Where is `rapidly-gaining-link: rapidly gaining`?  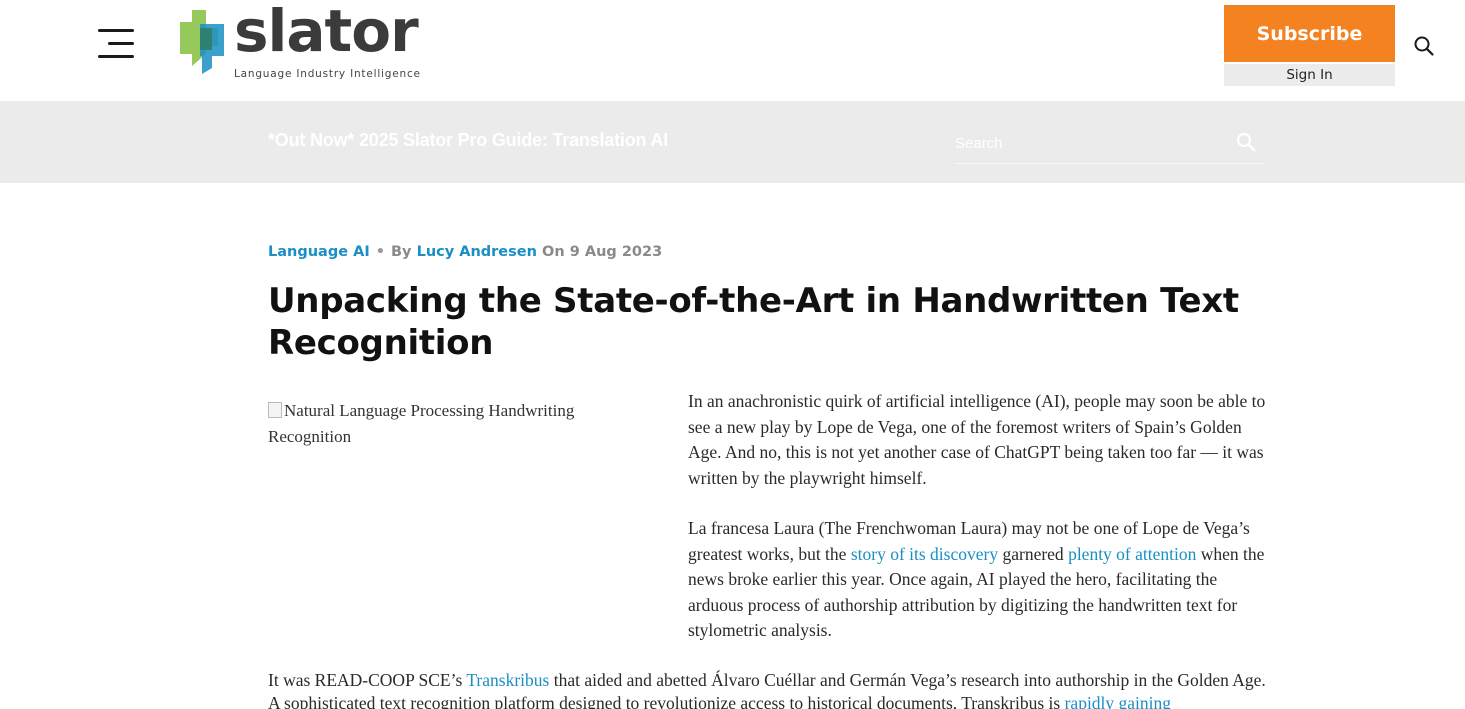 rapidly-gaining-link: rapidly gaining is located at coordinates (1118, 701).